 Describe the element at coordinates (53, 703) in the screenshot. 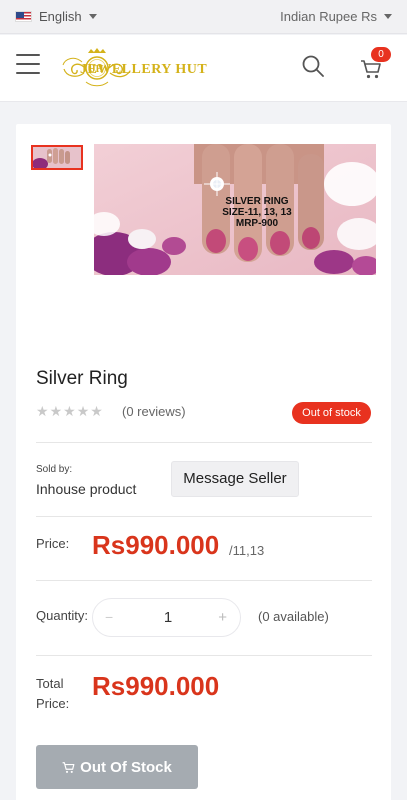

I see `total-label-line: Price:` at that location.